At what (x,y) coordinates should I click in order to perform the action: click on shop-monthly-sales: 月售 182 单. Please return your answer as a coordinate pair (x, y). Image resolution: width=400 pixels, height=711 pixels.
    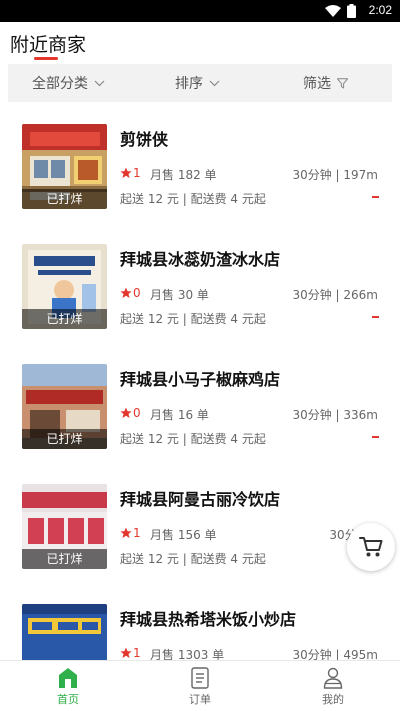
    Looking at the image, I should click on (183, 175).